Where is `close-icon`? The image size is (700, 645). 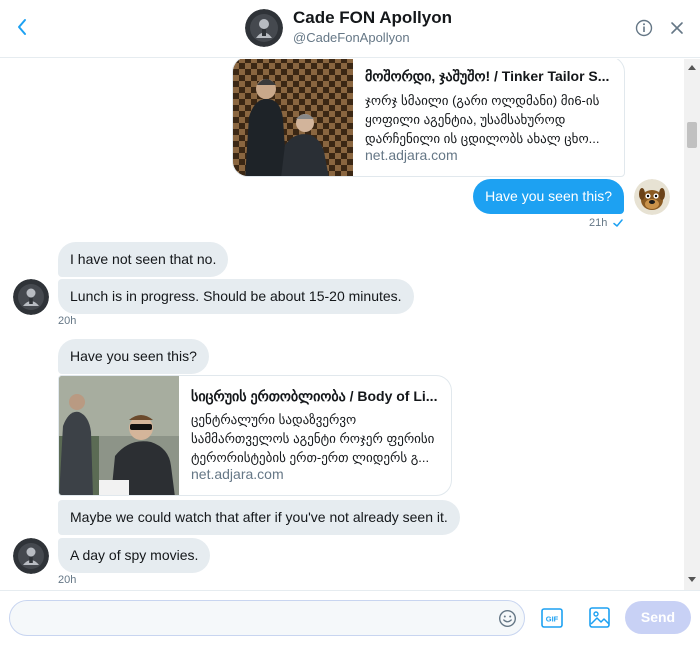
close-icon is located at coordinates (677, 28).